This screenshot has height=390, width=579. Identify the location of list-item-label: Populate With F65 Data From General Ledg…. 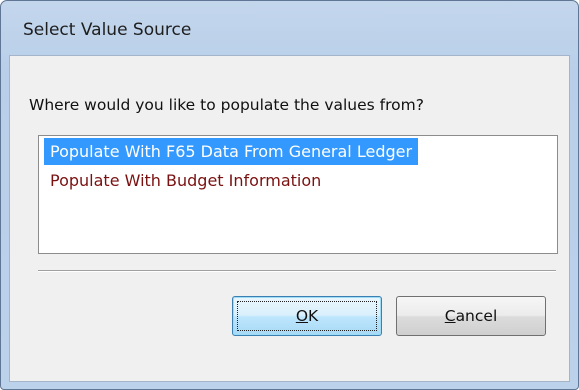
(231, 151).